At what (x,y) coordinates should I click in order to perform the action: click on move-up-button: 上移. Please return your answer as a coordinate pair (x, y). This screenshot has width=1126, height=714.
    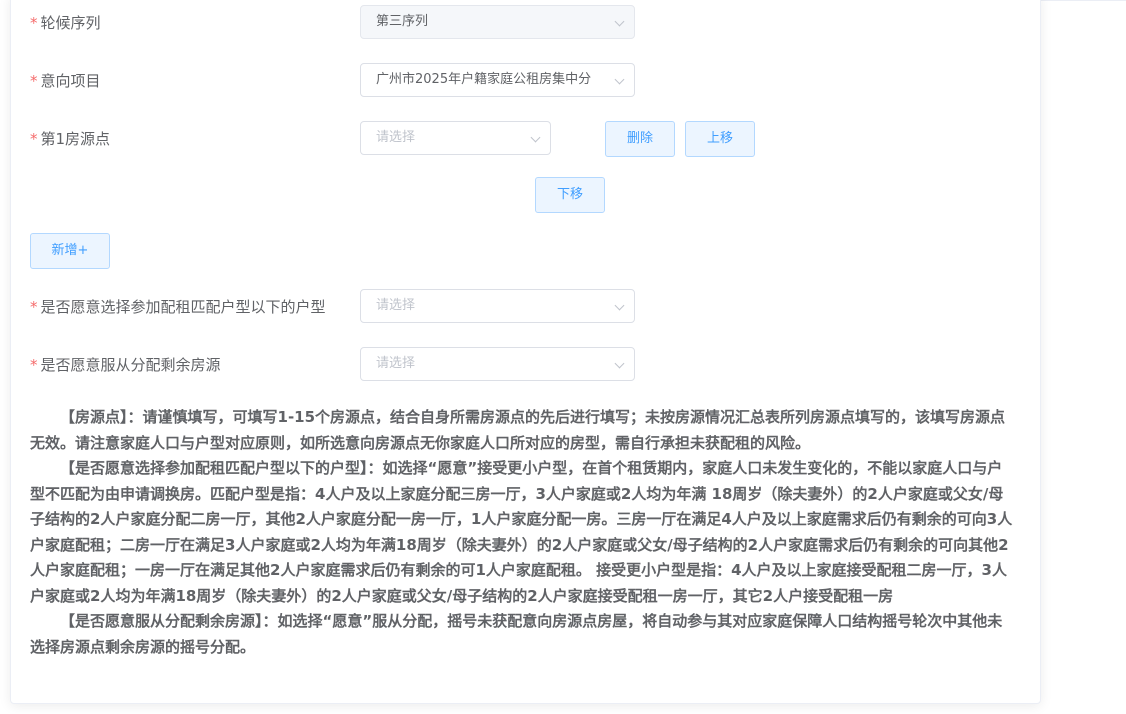
    Looking at the image, I should click on (720, 139).